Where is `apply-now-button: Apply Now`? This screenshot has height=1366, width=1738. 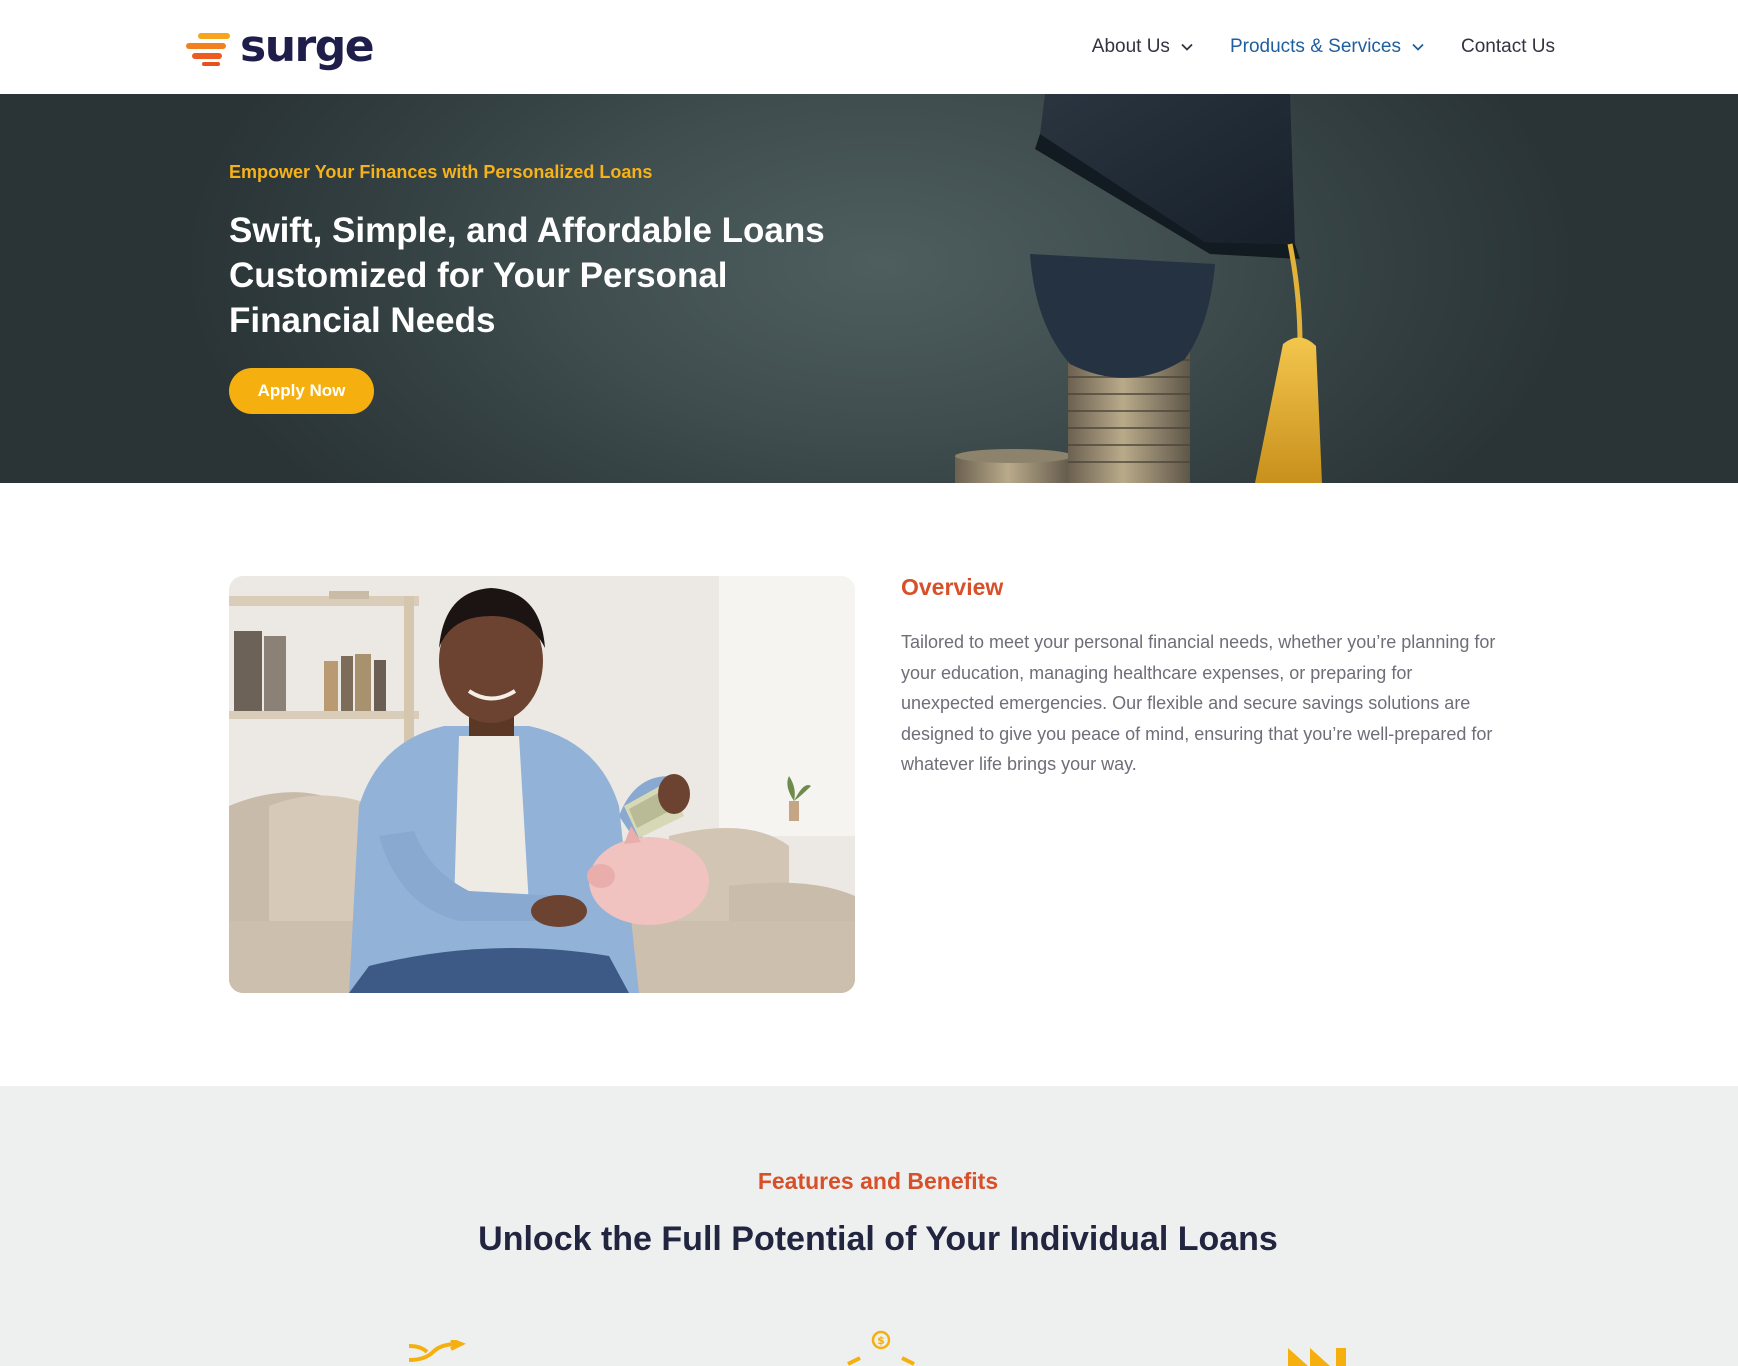
apply-now-button: Apply Now is located at coordinates (301, 391).